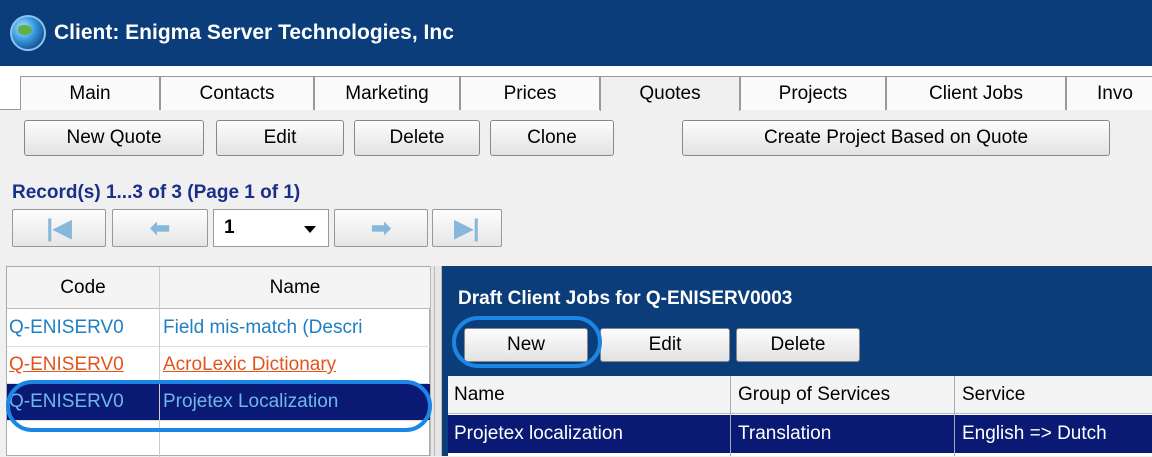 Image resolution: width=1152 pixels, height=457 pixels. Describe the element at coordinates (785, 433) in the screenshot. I see `job-group: Translation` at that location.